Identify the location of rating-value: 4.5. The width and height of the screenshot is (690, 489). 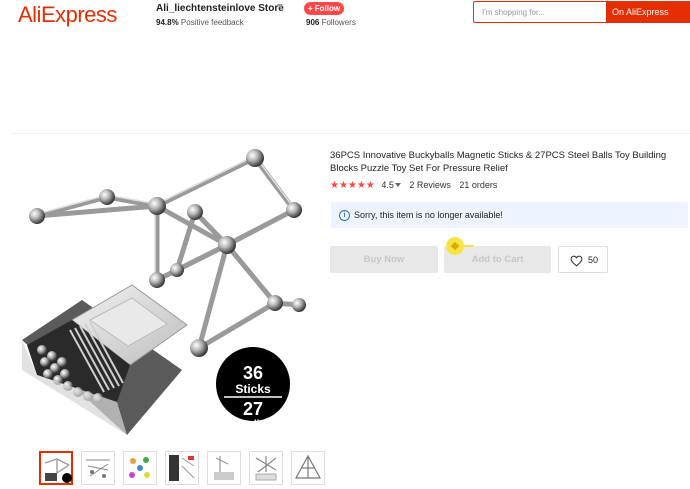
(387, 185).